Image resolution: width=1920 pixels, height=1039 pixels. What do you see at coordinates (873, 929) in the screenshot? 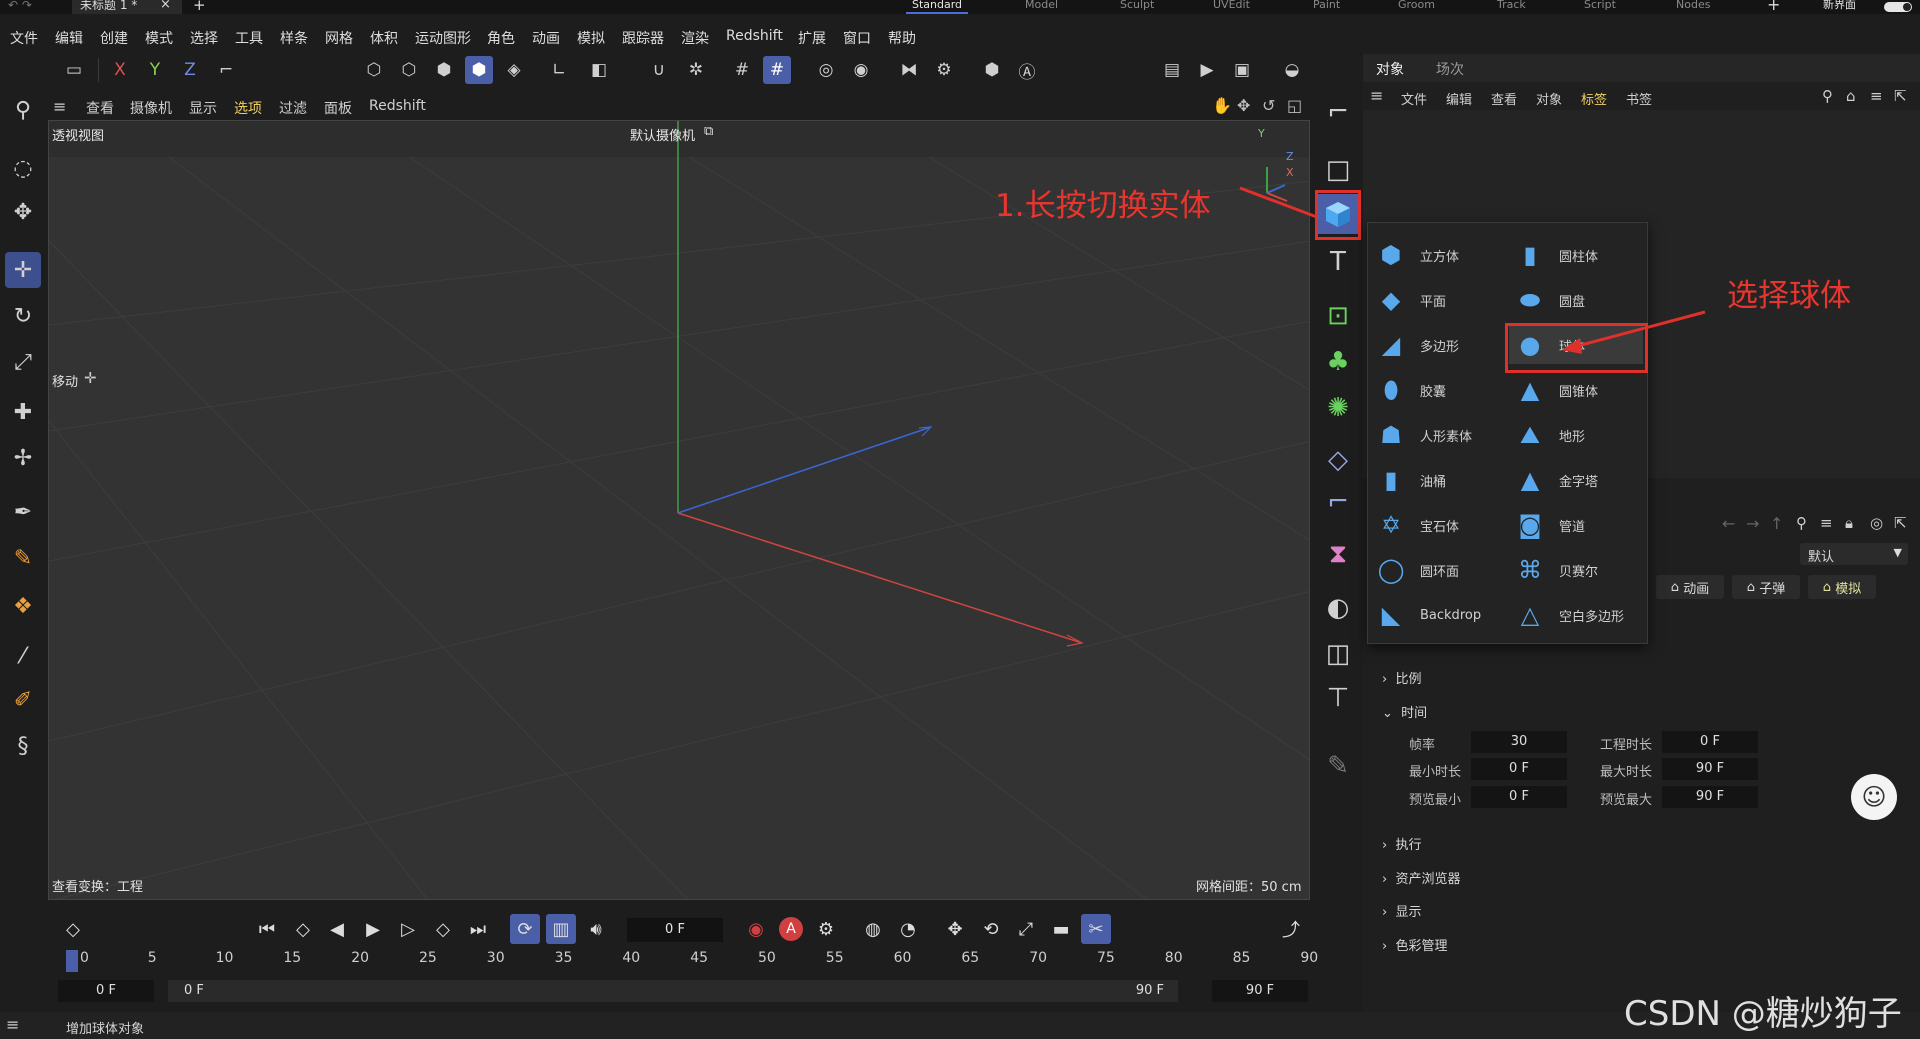
I see `keyframe-selection-icon: ◍` at bounding box center [873, 929].